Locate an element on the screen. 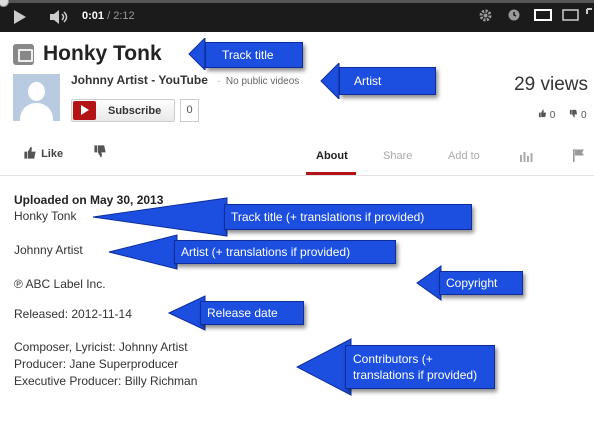 The width and height of the screenshot is (594, 441). annotation-copyright: Copyright is located at coordinates (481, 283).